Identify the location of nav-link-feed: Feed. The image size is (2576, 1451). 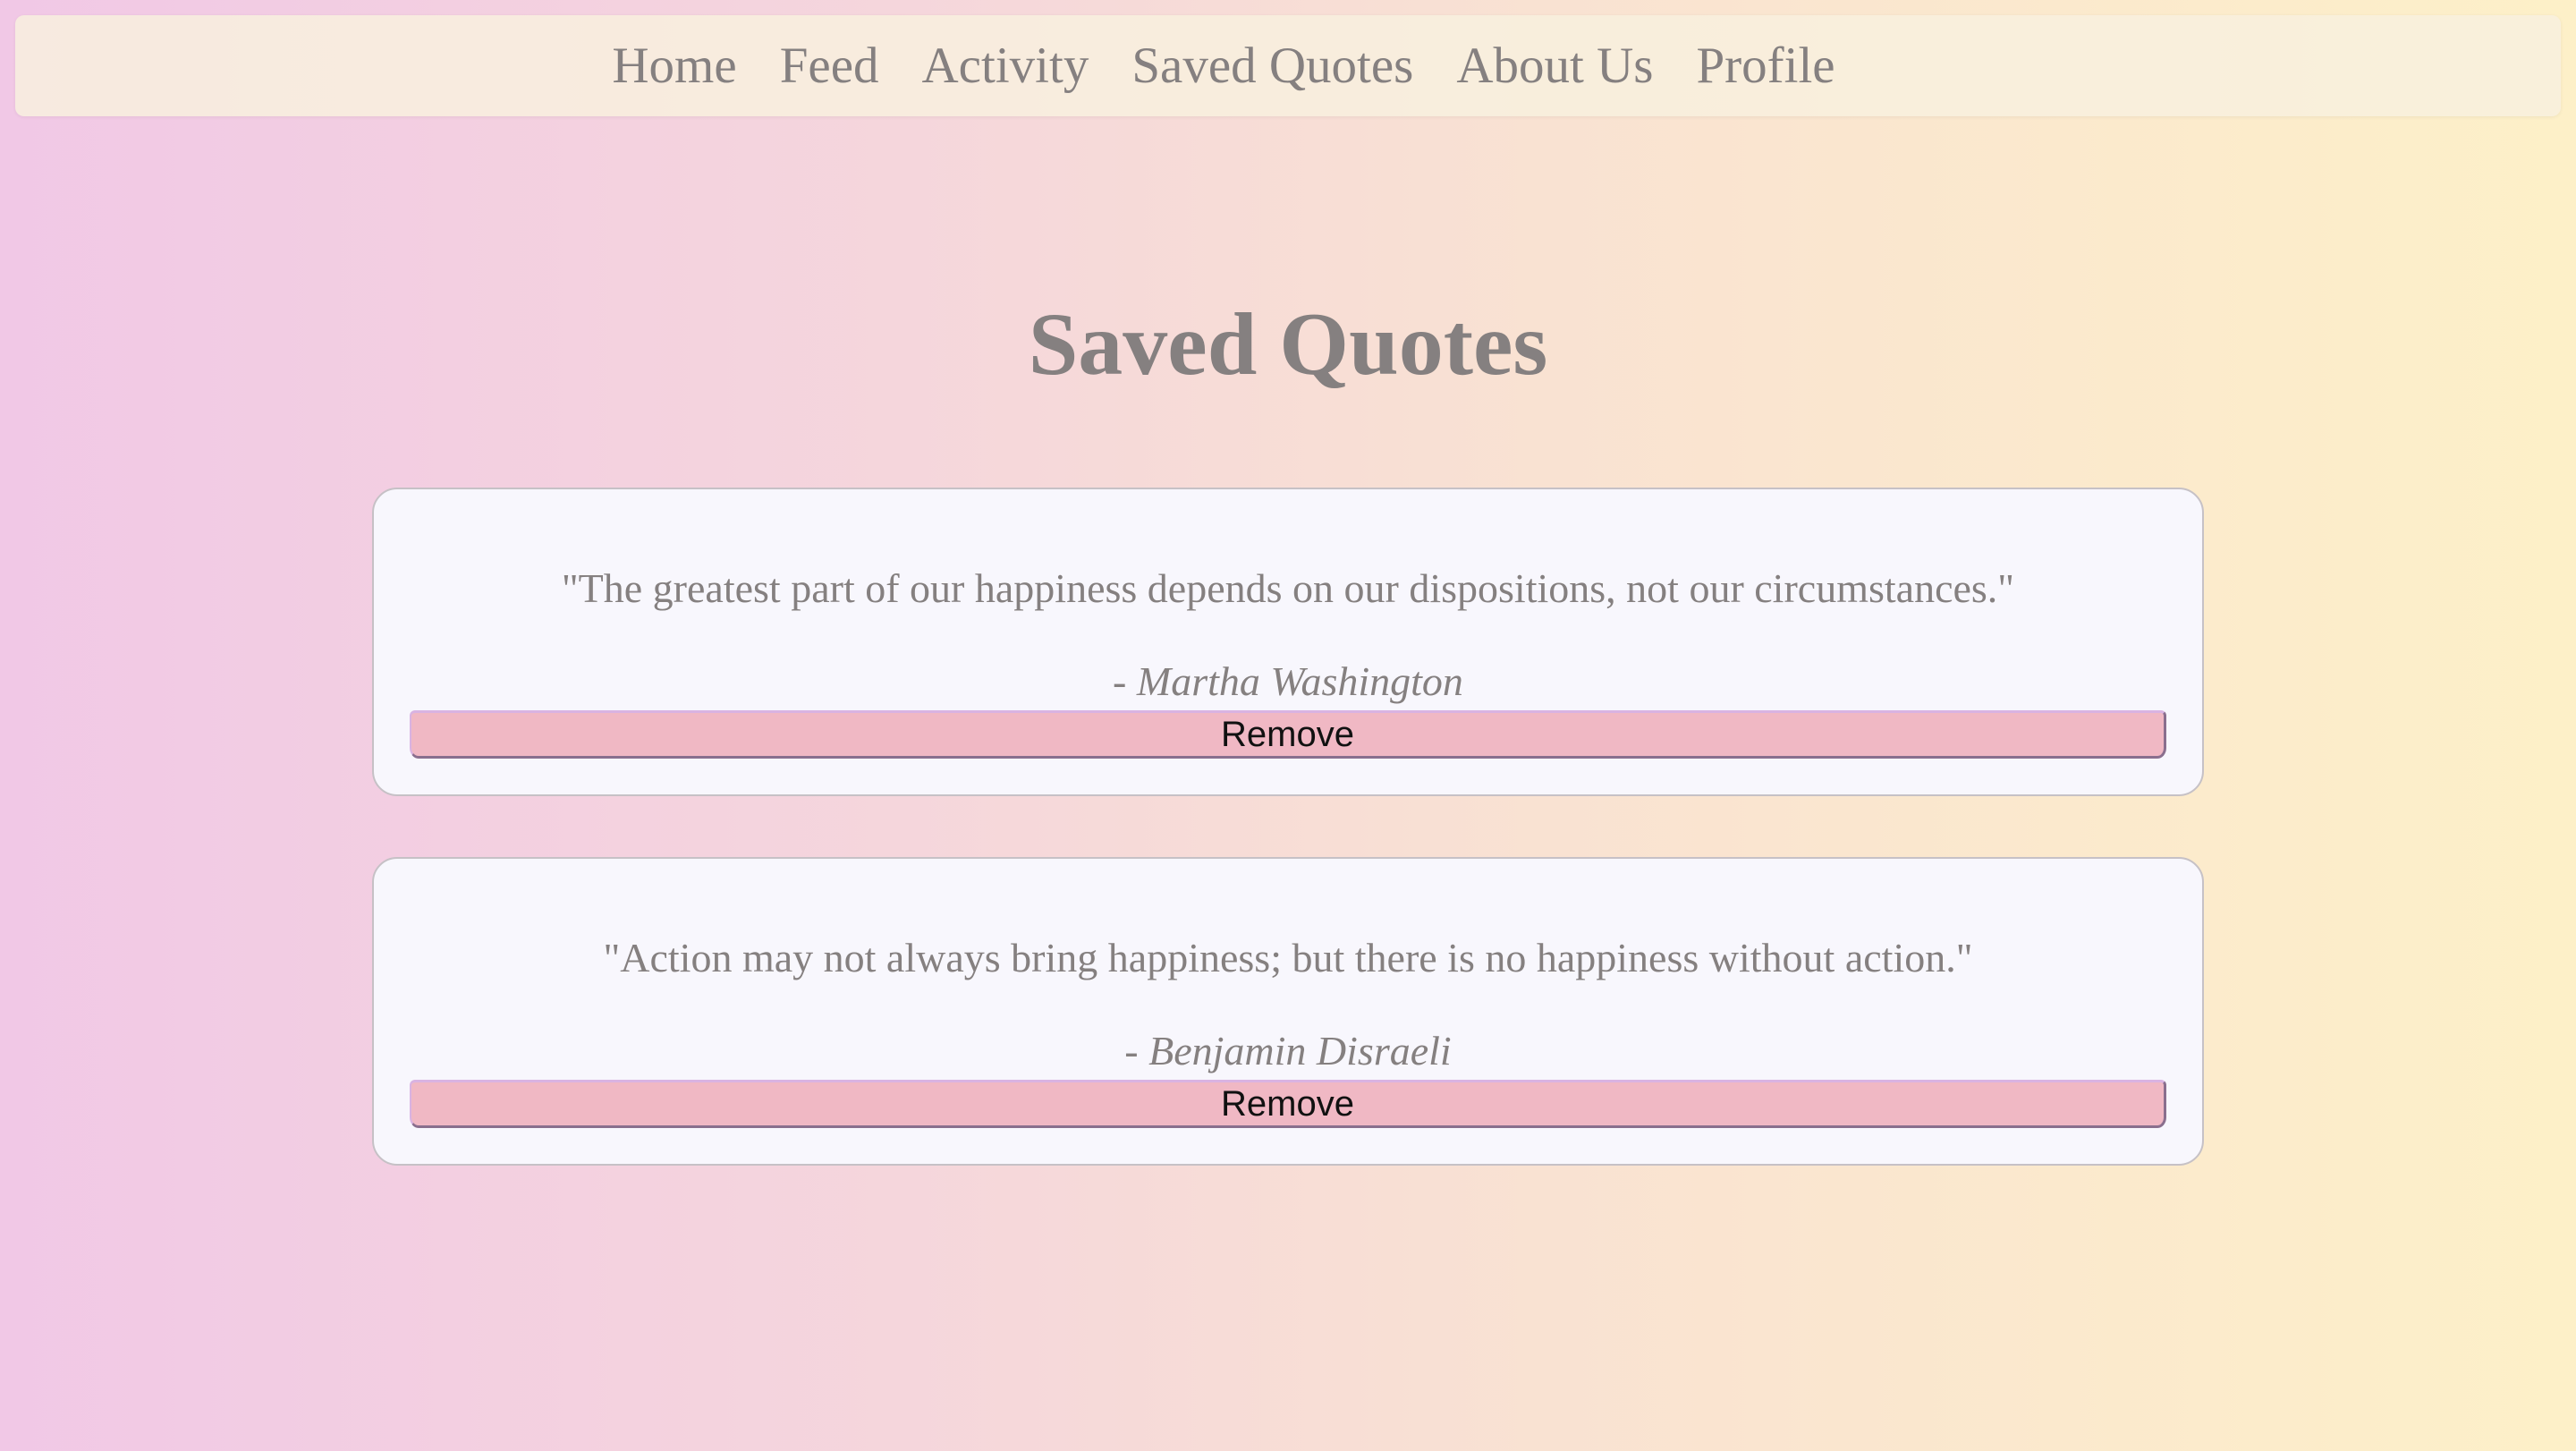
(829, 65).